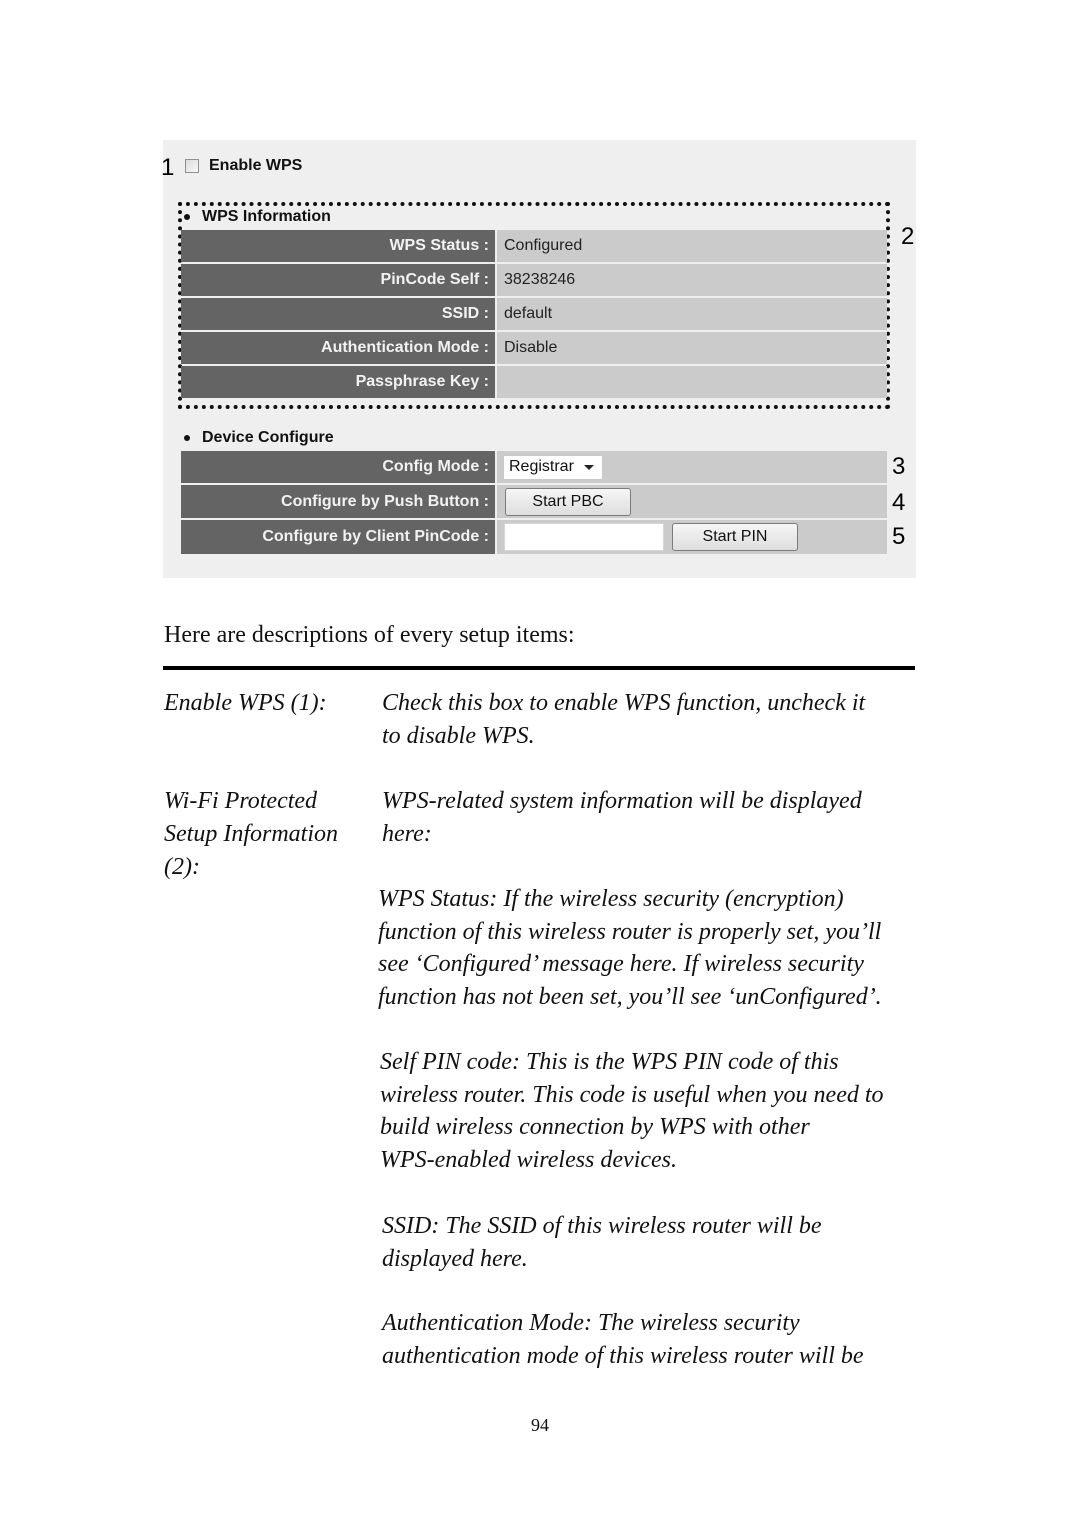 The width and height of the screenshot is (1080, 1527). What do you see at coordinates (339, 280) in the screenshot?
I see `pincode-self-label: PinCode Self :` at bounding box center [339, 280].